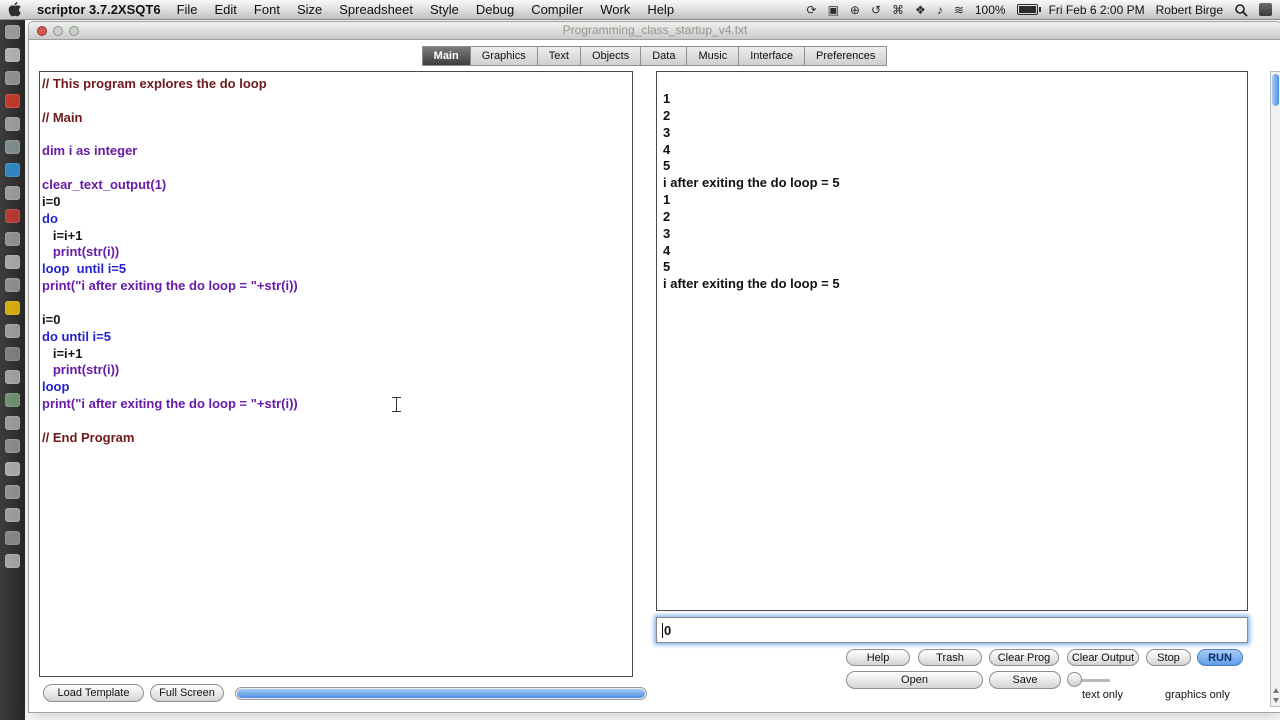 The height and width of the screenshot is (720, 1280). Describe the element at coordinates (187, 9) in the screenshot. I see `menubar-menu: File` at that location.